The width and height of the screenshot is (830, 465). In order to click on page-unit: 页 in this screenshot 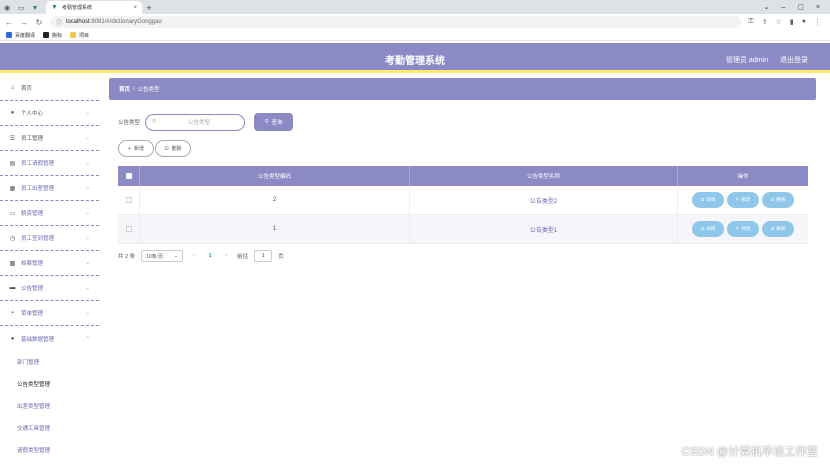, I will do `click(281, 257)`.